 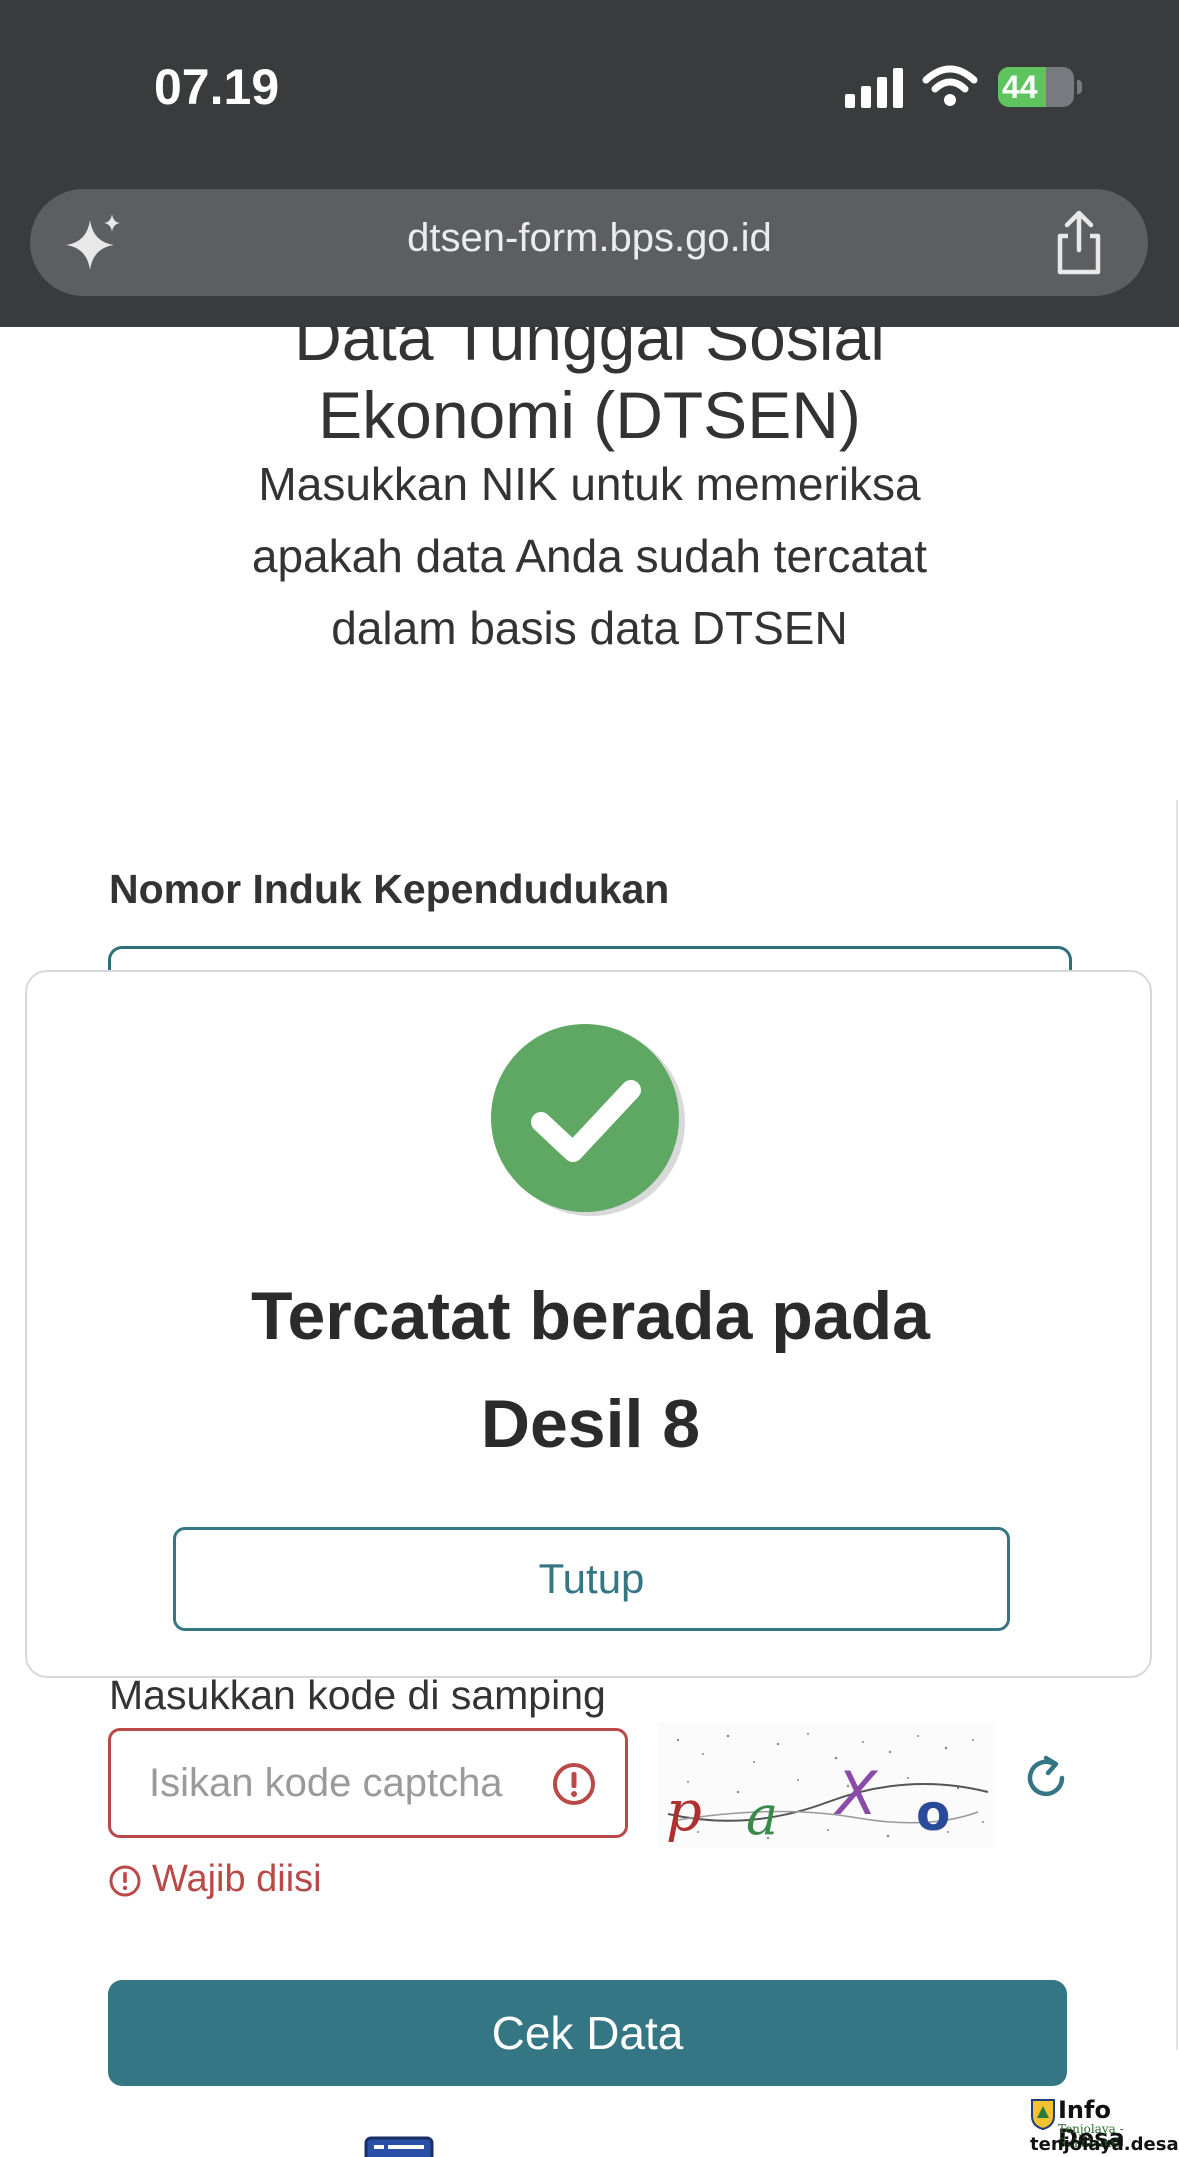 I want to click on error-icon, so click(x=125, y=1881).